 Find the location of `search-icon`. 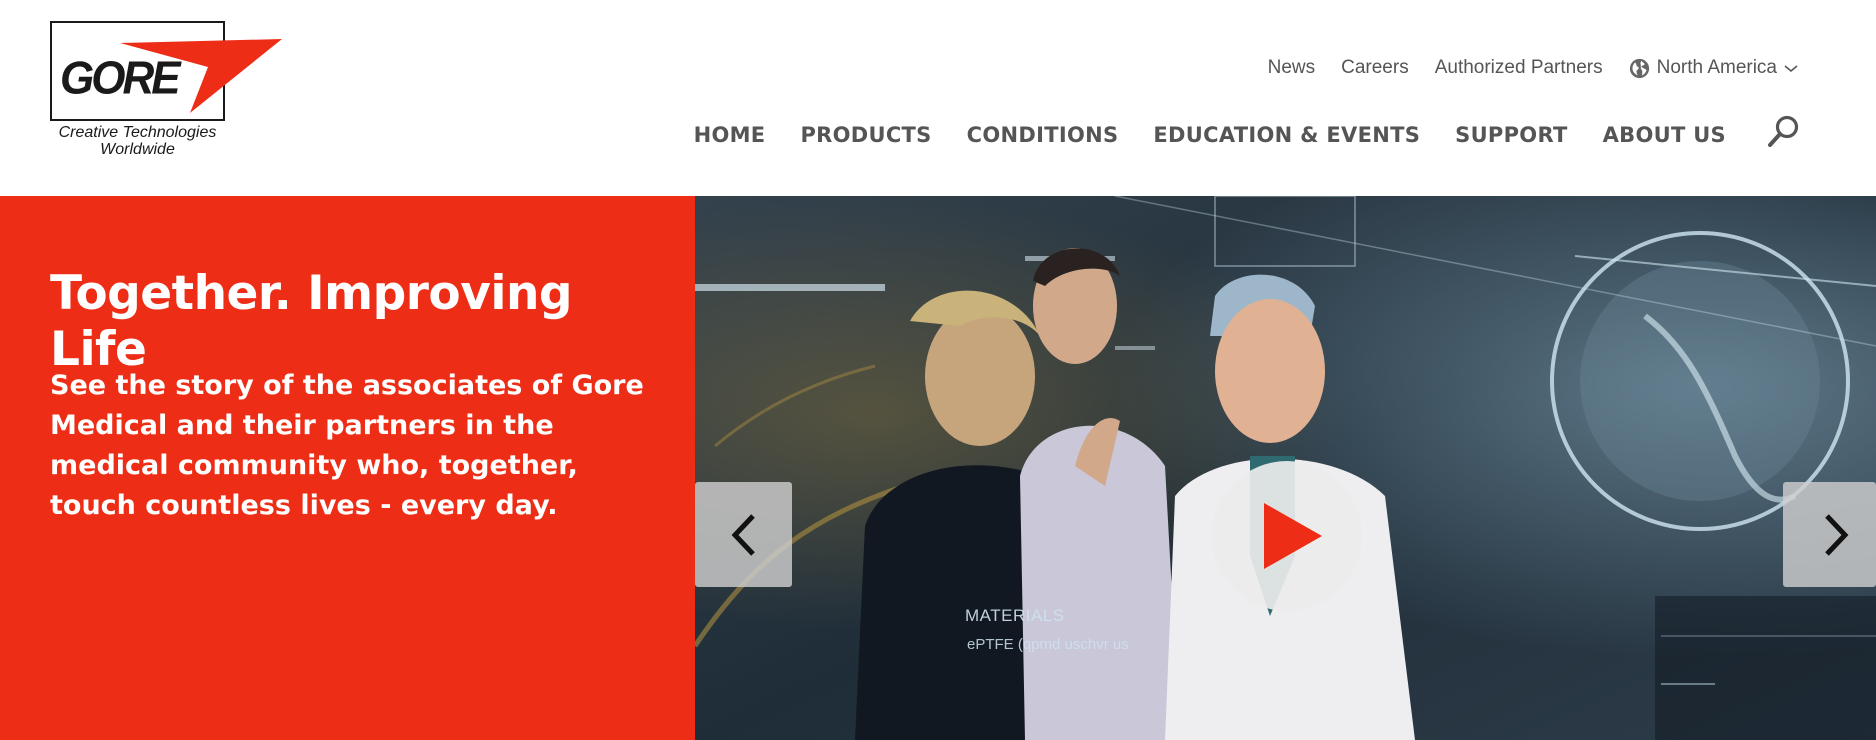

search-icon is located at coordinates (1783, 131).